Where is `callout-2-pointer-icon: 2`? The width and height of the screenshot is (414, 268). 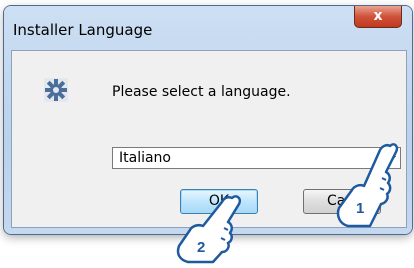
callout-2-pointer-icon: 2 is located at coordinates (208, 229).